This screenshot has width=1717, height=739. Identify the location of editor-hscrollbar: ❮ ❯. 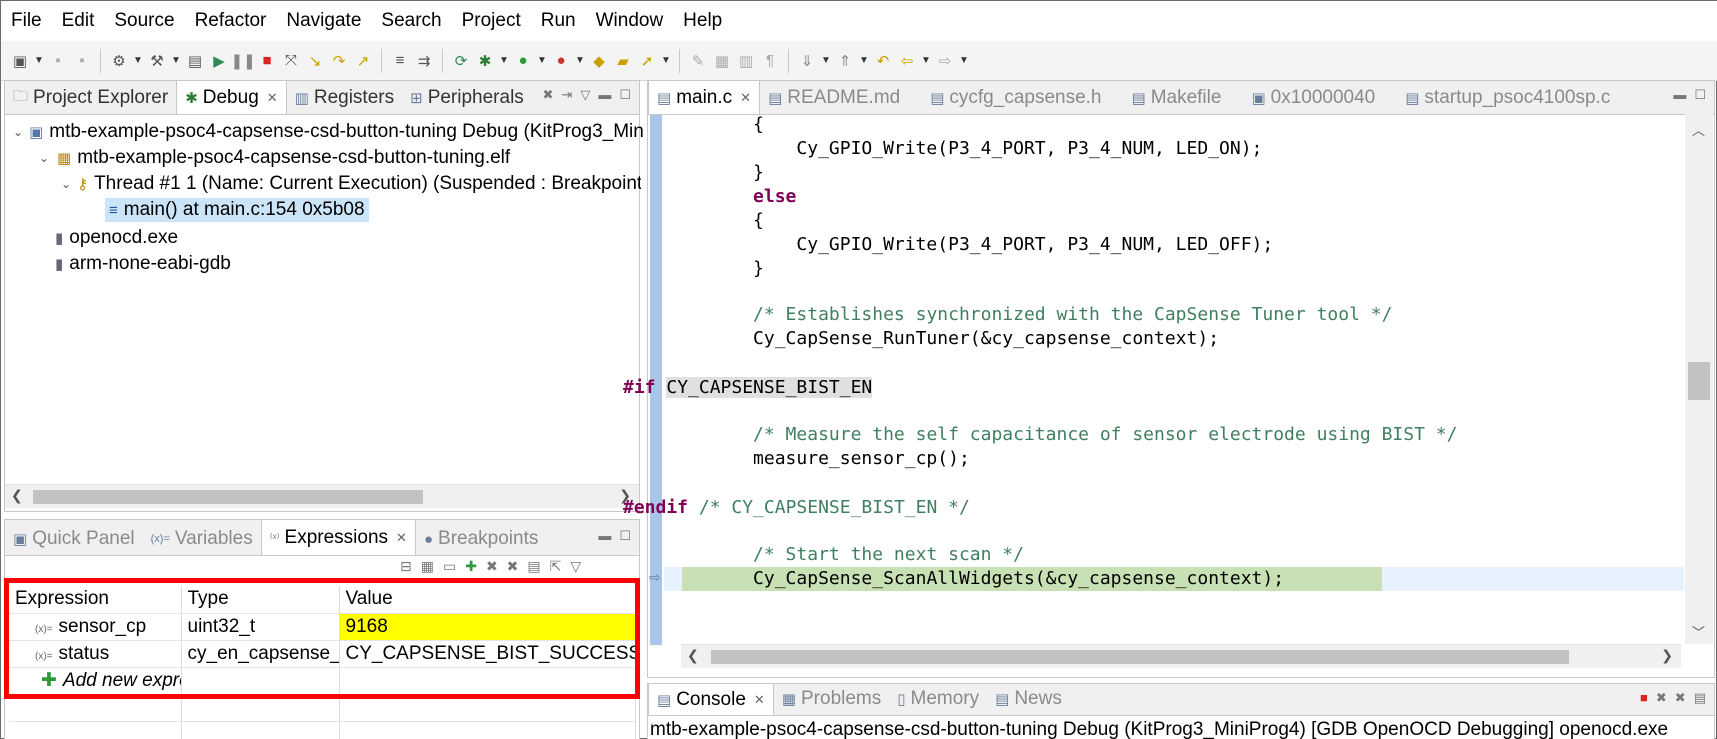
(1181, 656).